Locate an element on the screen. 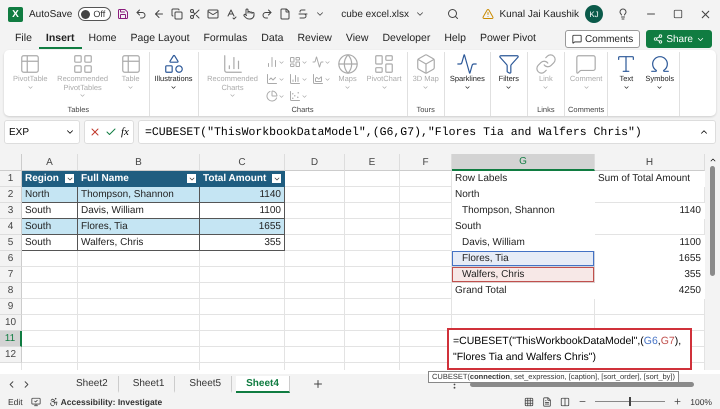 This screenshot has height=409, width=720. zoom-slider-thumb is located at coordinates (630, 401).